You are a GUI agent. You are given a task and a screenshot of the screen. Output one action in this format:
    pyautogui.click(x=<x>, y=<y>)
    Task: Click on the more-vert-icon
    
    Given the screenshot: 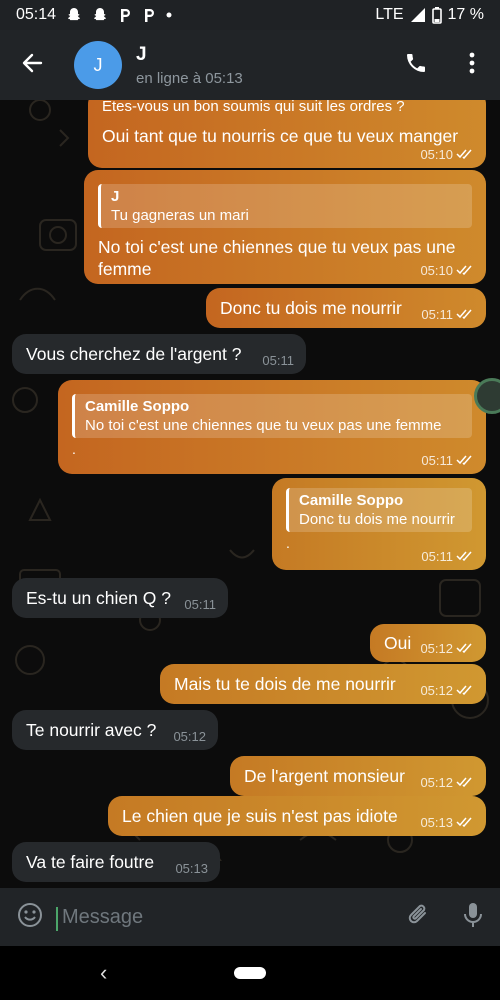 What is the action you would take?
    pyautogui.click(x=472, y=65)
    